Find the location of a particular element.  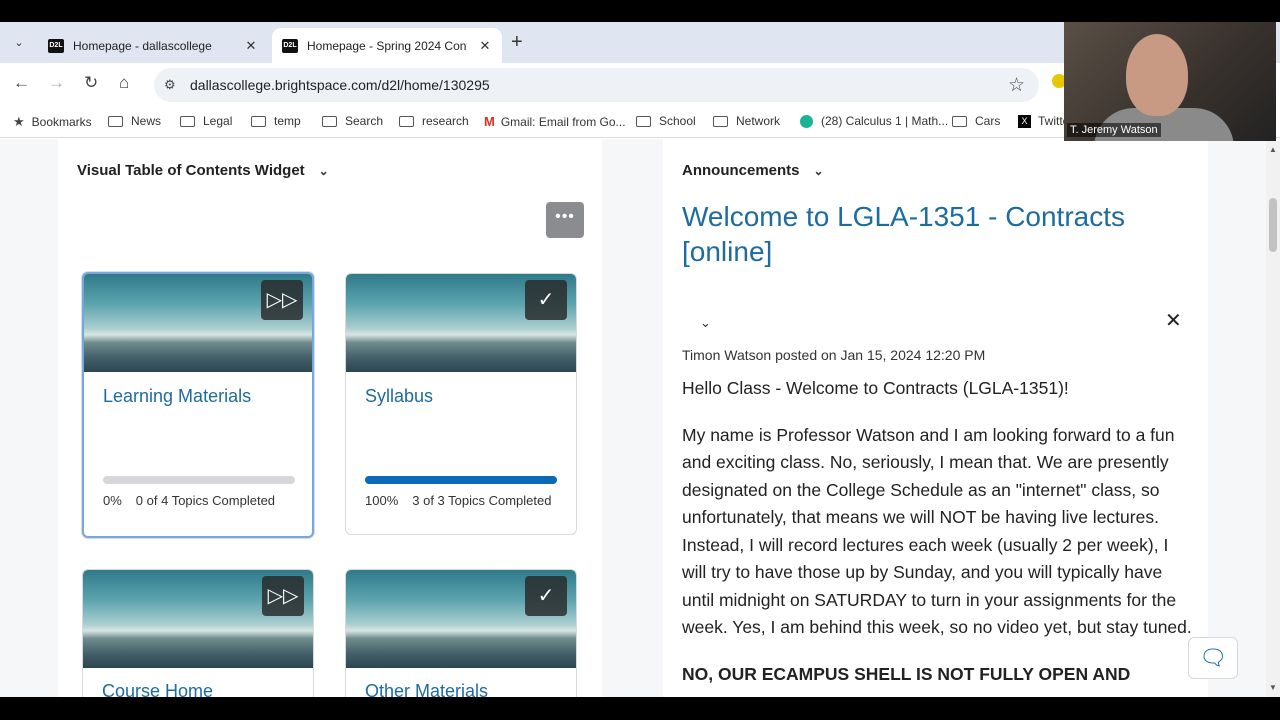

site-favicon-icon is located at coordinates (806, 121).